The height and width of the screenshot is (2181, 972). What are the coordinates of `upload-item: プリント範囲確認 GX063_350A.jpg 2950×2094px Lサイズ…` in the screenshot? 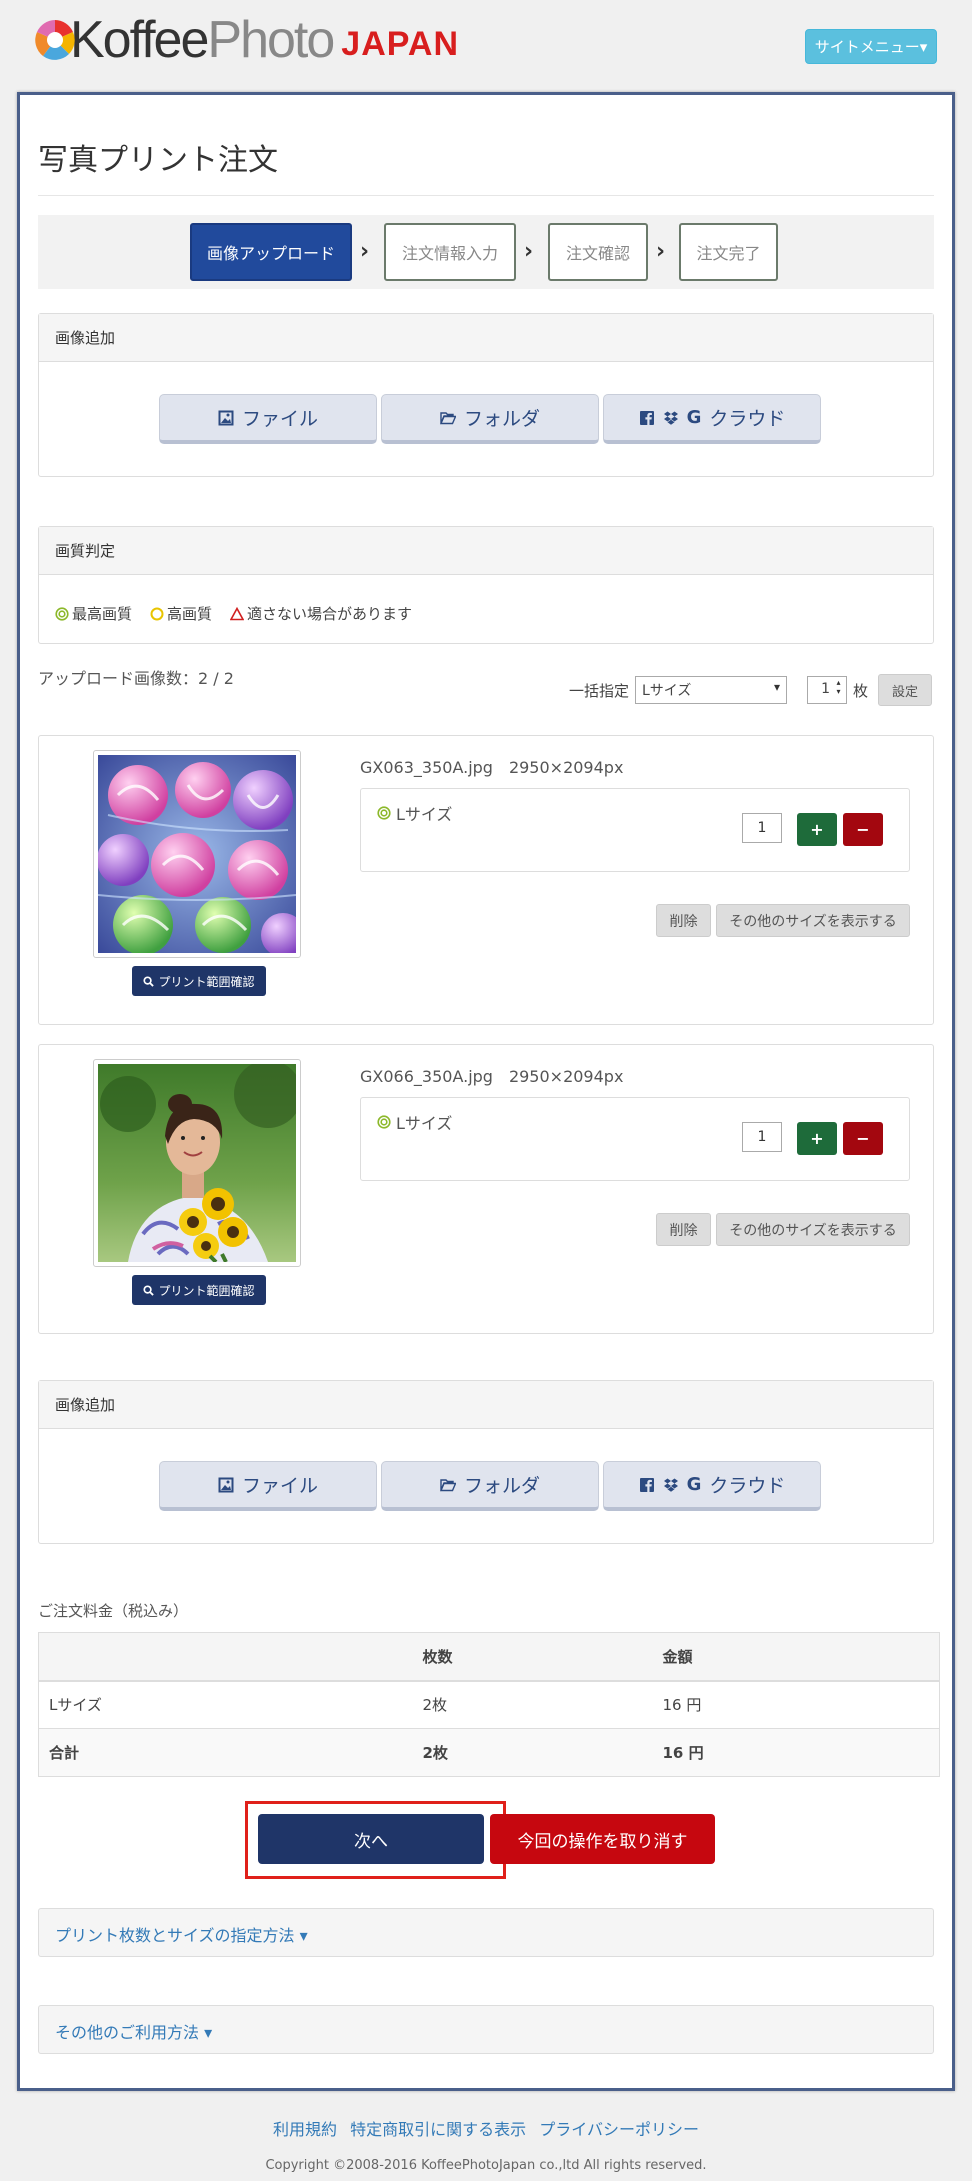 It's located at (486, 880).